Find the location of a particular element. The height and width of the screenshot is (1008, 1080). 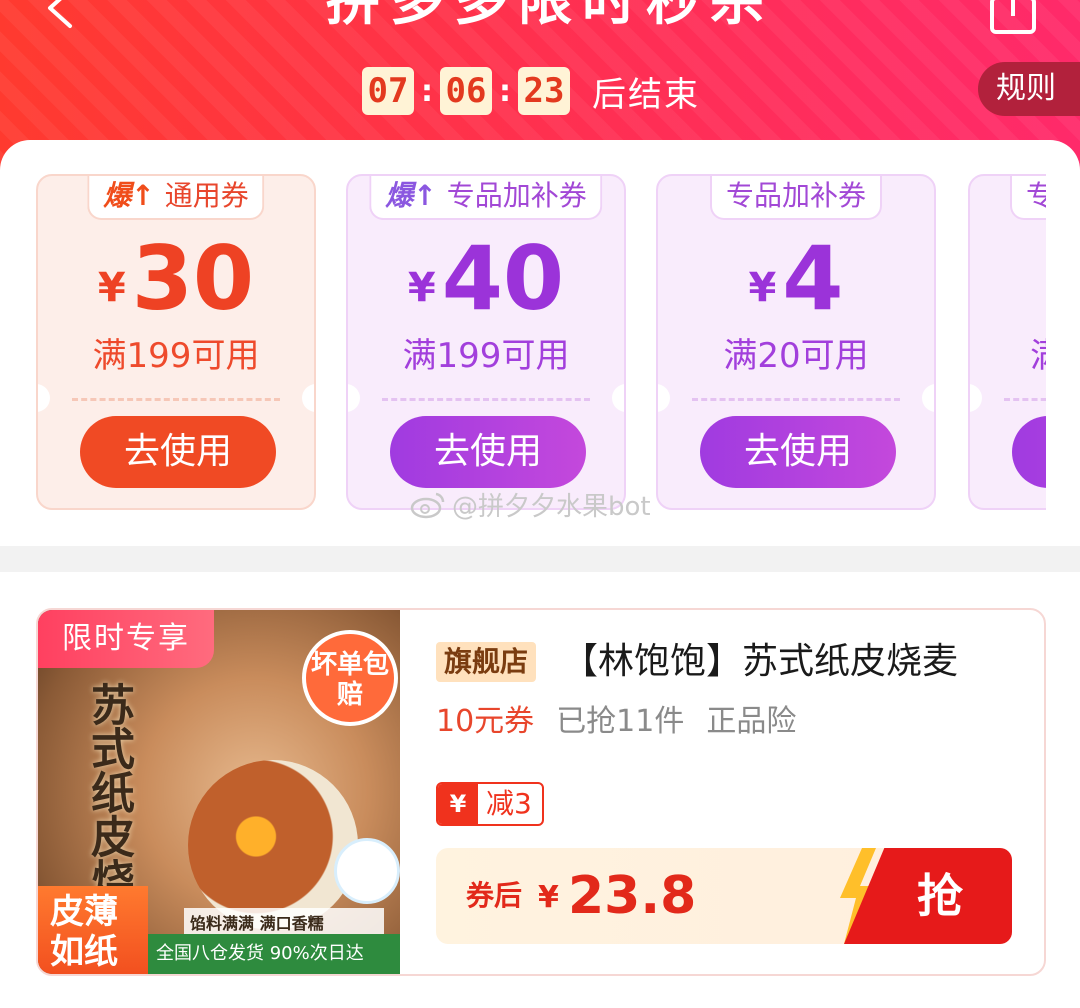

coupon-card: 专品加补券 ¥4 满20可用 去使用 is located at coordinates (796, 342).